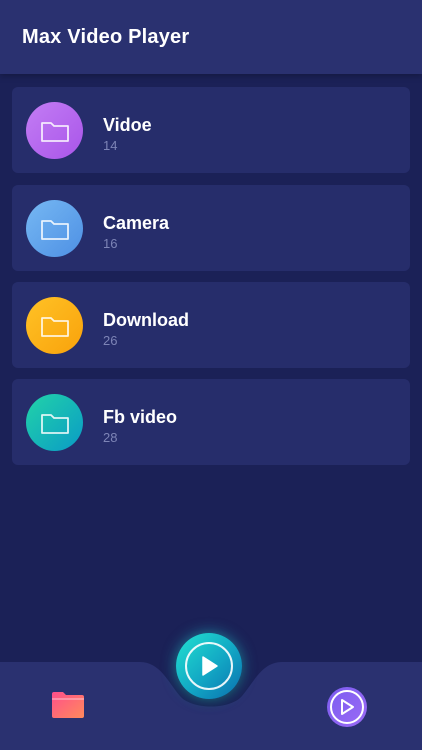 The image size is (422, 750). I want to click on folder-name: Camera, so click(136, 223).